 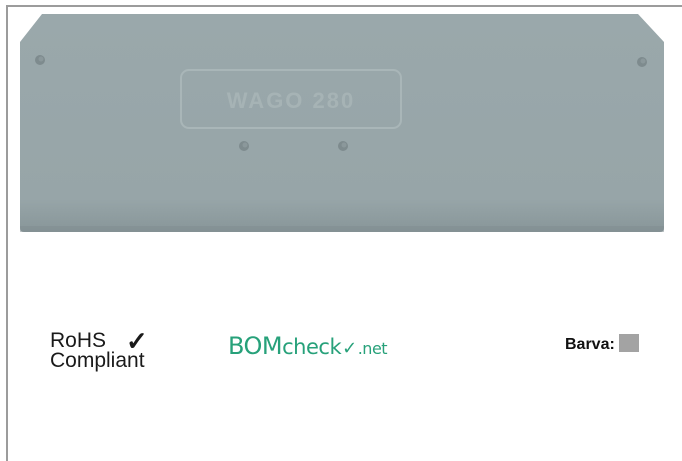 What do you see at coordinates (312, 347) in the screenshot?
I see `bomcheck-check-text: check` at bounding box center [312, 347].